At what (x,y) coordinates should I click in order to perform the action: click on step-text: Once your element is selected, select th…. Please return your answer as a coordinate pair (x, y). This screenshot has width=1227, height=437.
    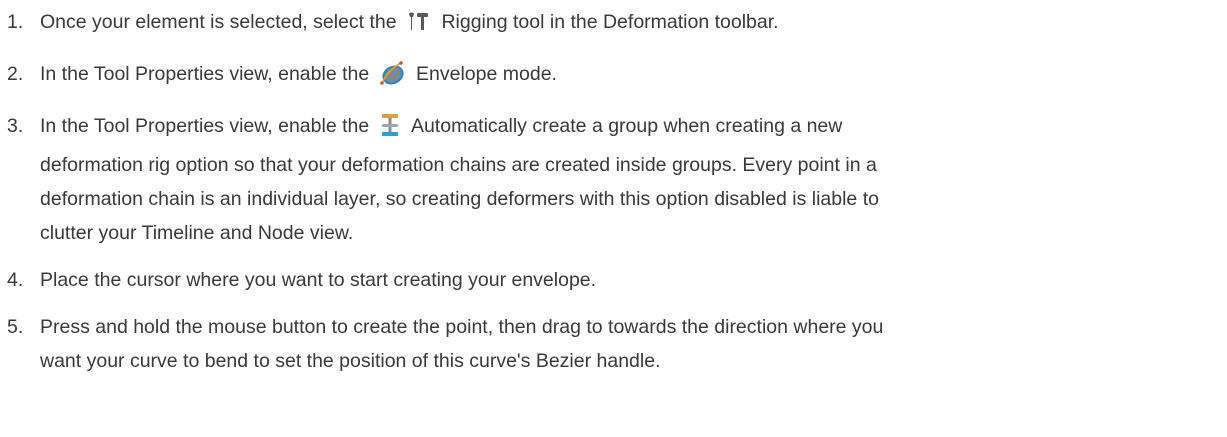
    Looking at the image, I should click on (218, 22).